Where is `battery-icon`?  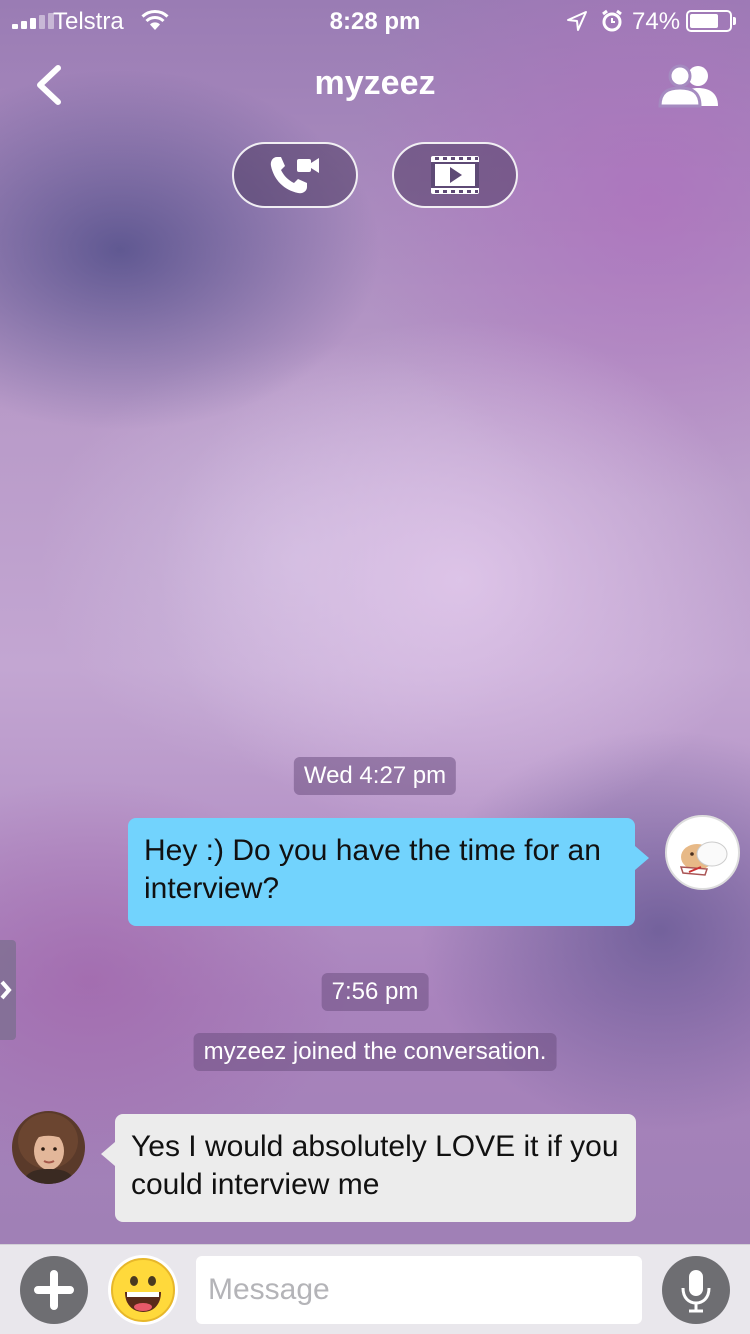
battery-icon is located at coordinates (709, 21).